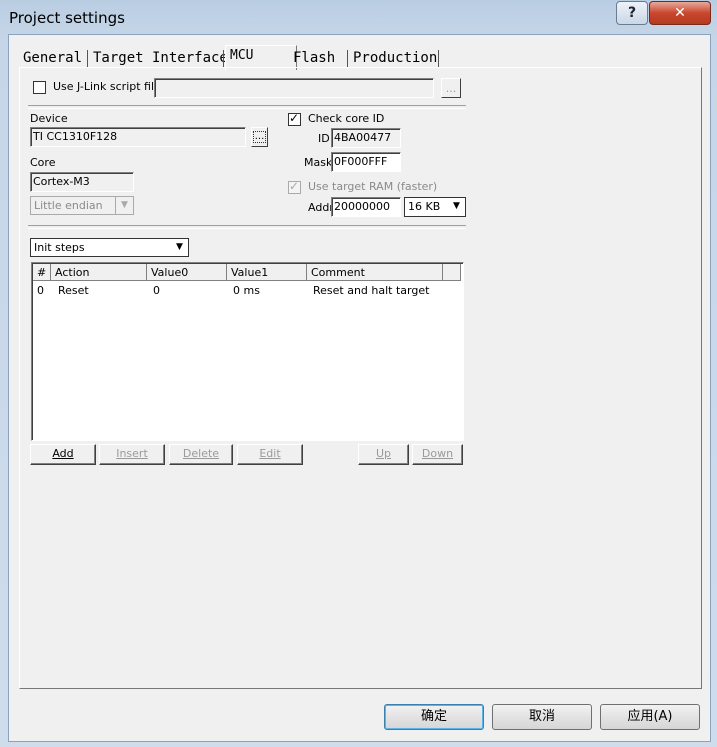  What do you see at coordinates (542, 717) in the screenshot?
I see `cancel-button: 取消` at bounding box center [542, 717].